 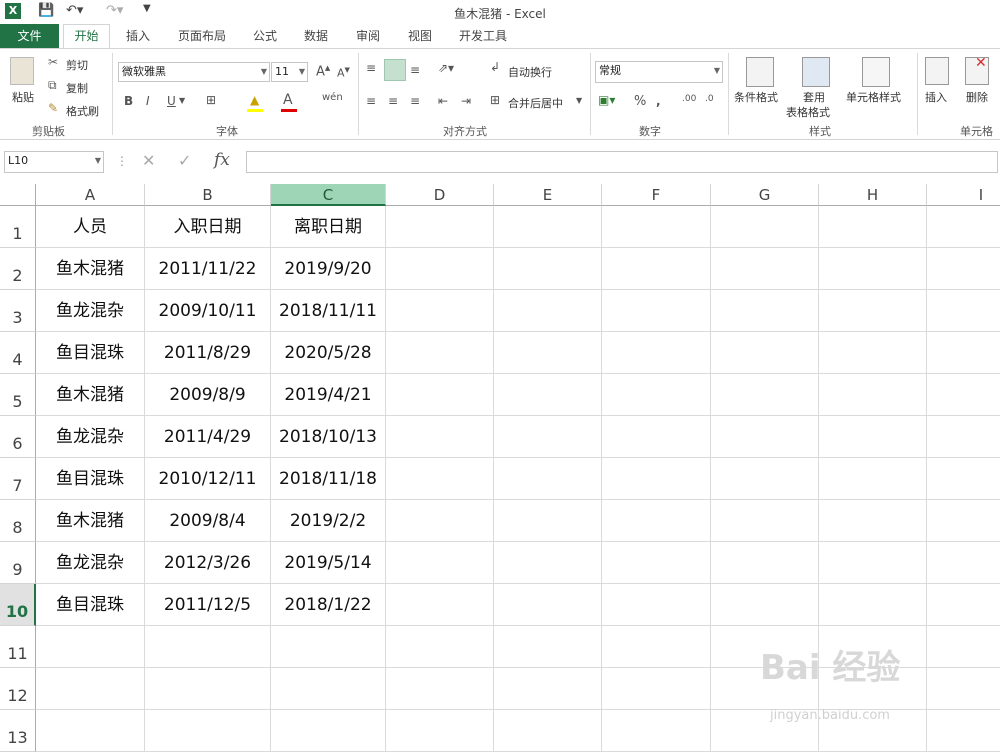 I want to click on cell-d11, so click(x=440, y=647).